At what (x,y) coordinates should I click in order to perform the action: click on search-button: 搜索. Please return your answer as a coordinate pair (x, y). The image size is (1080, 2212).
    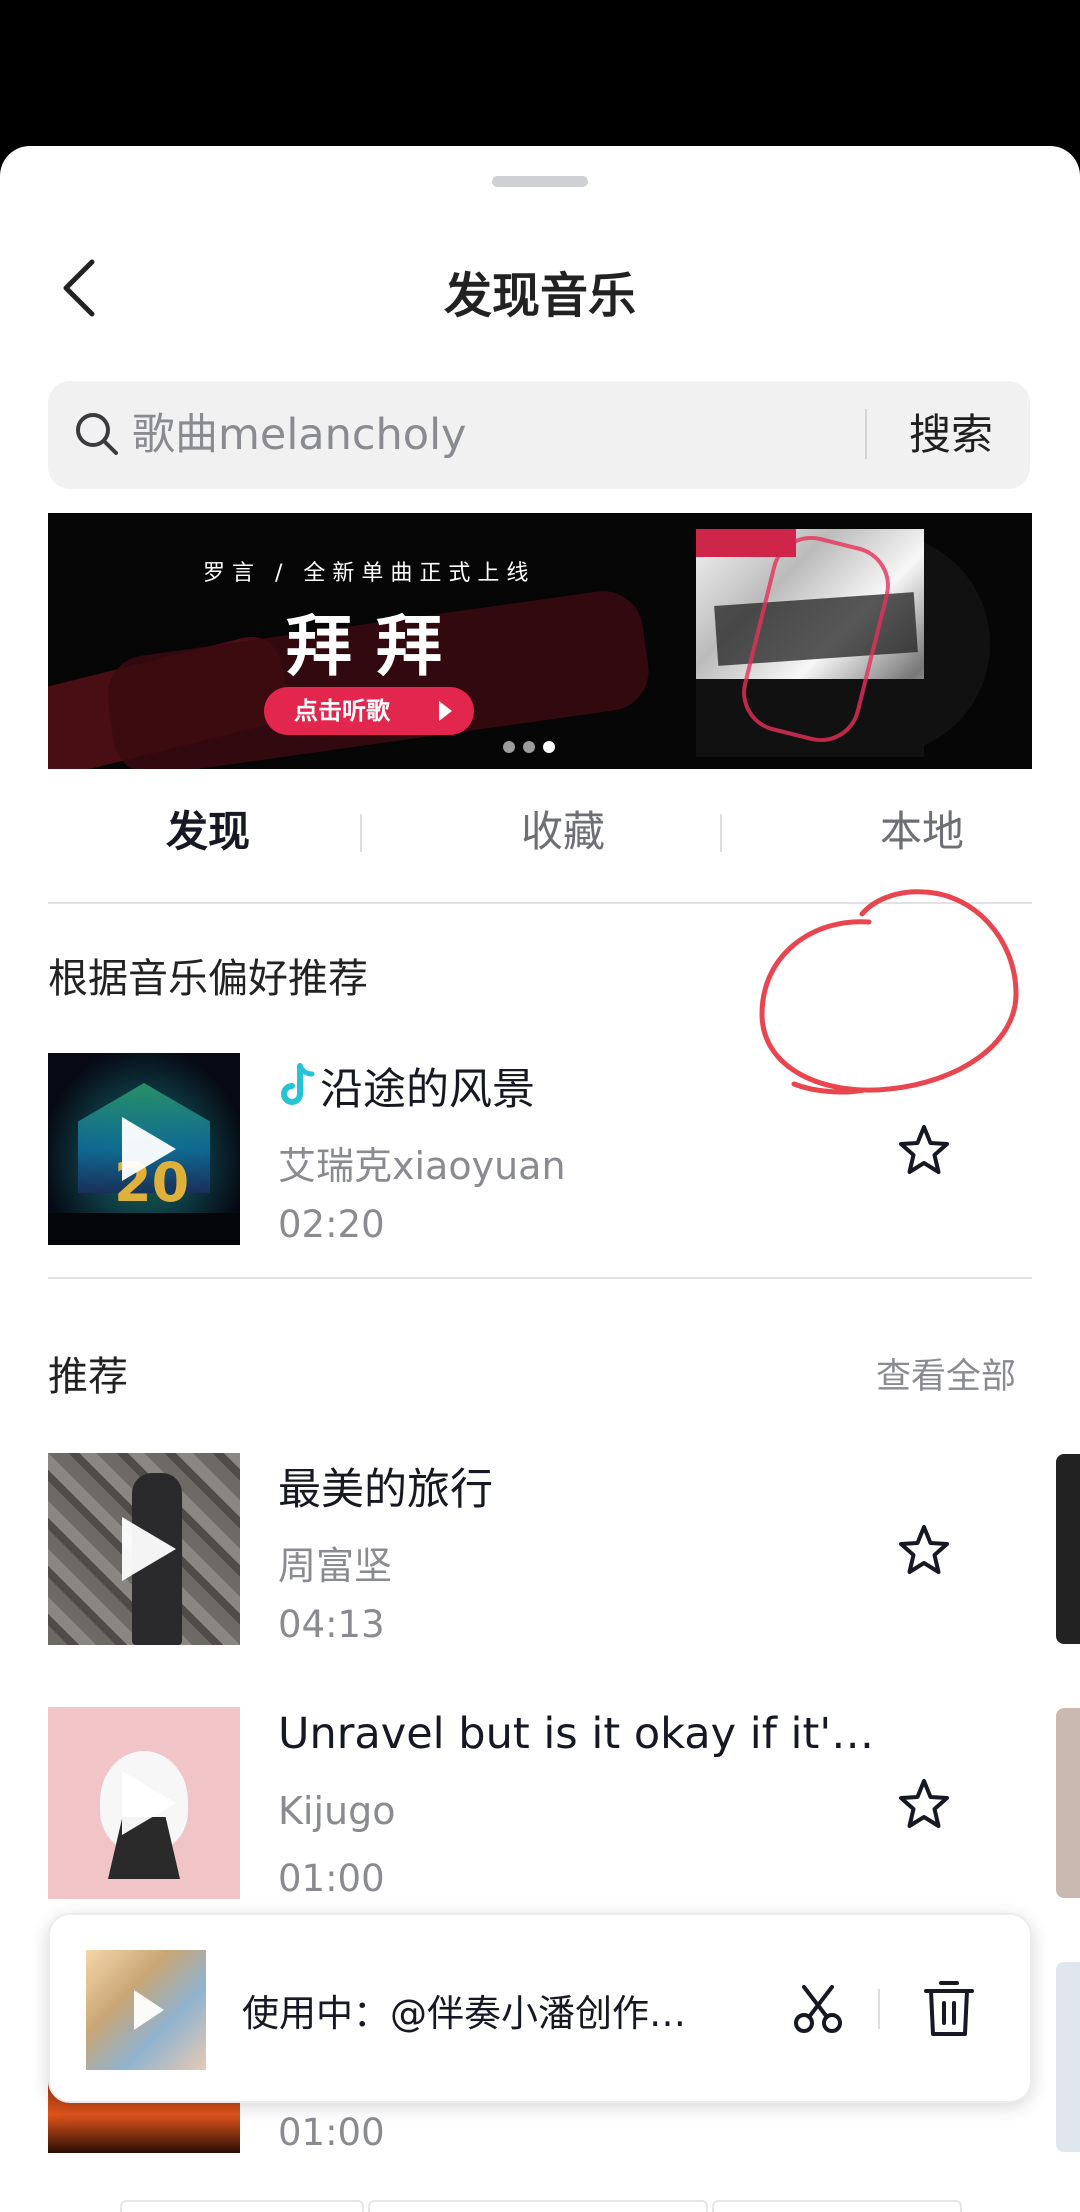
    Looking at the image, I should click on (951, 435).